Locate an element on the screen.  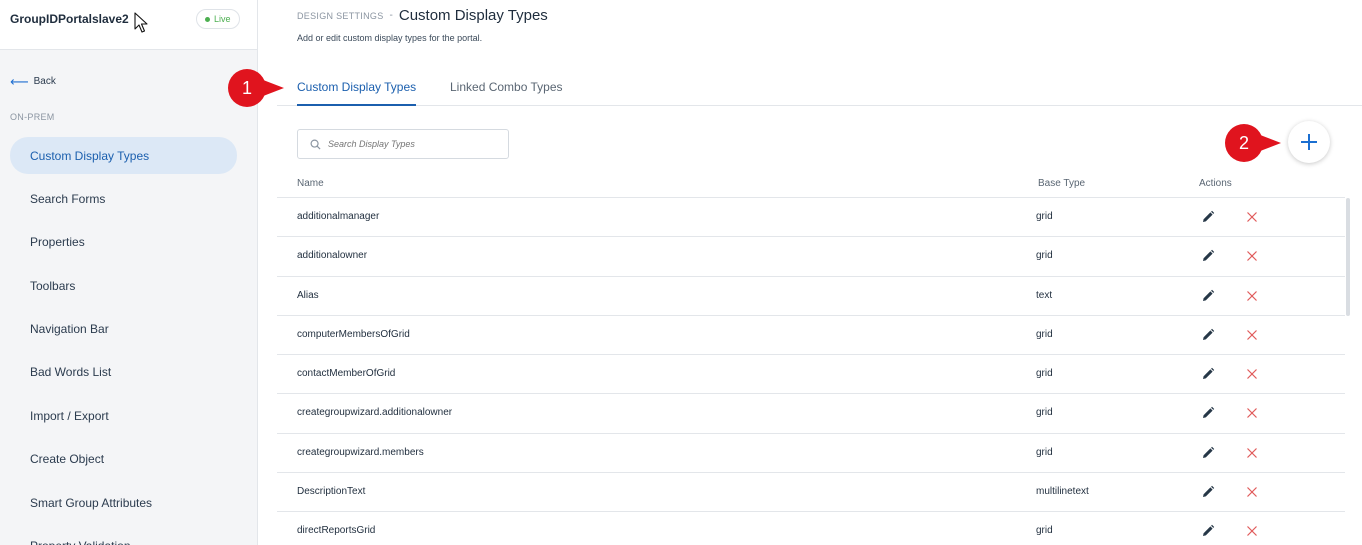
search-input is located at coordinates (413, 144).